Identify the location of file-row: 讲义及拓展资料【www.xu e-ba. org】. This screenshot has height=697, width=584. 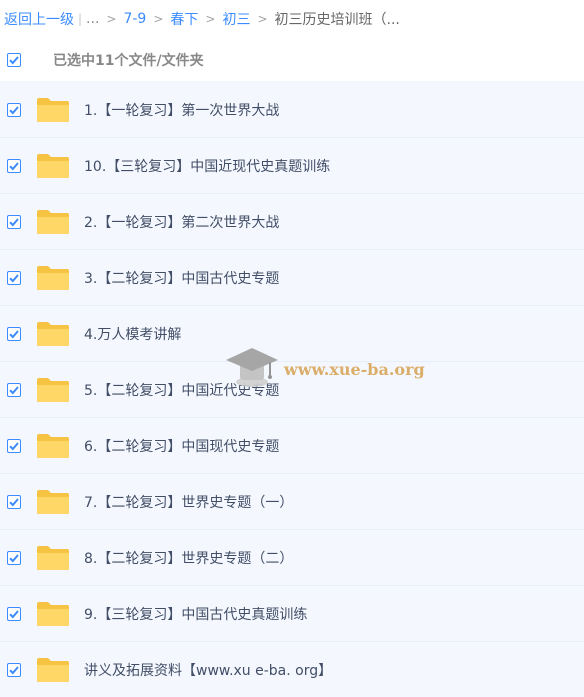
(292, 669).